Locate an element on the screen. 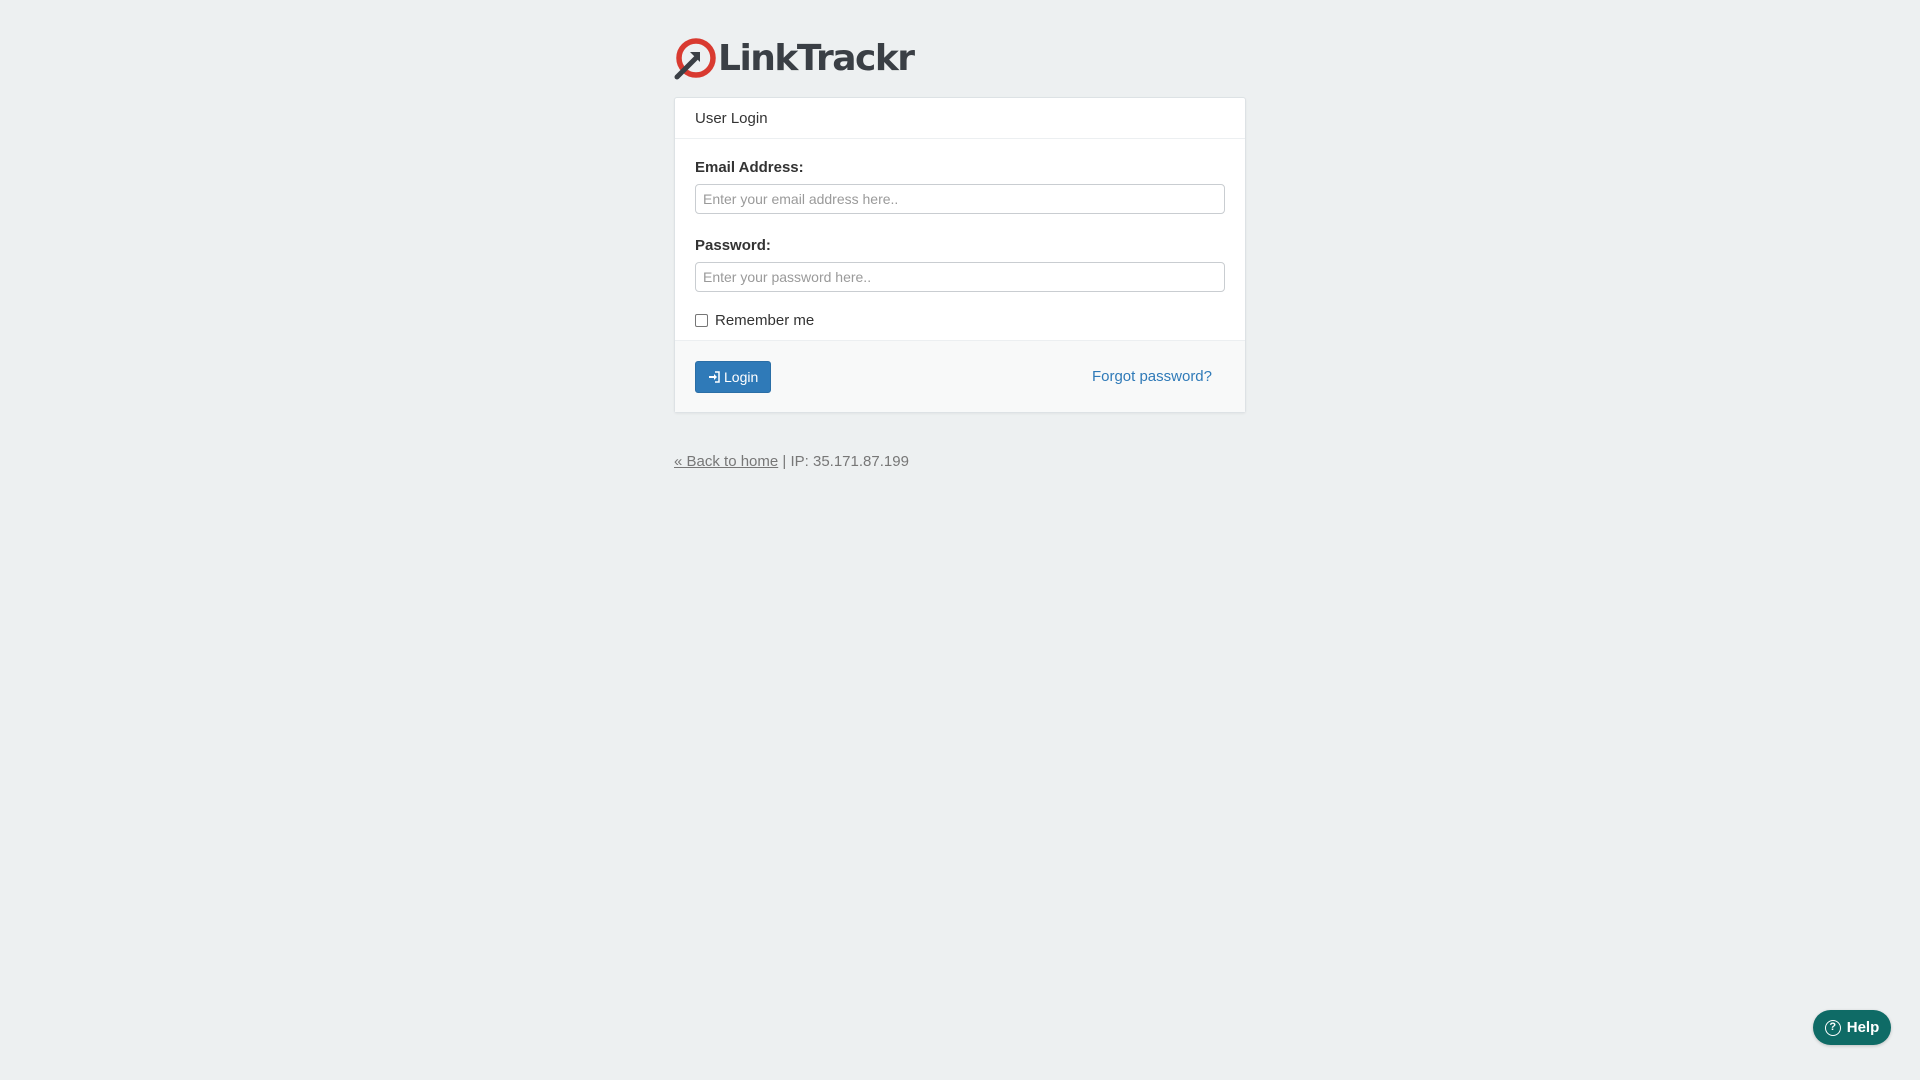 The image size is (1920, 1080). password-group: Password: is located at coordinates (960, 264).